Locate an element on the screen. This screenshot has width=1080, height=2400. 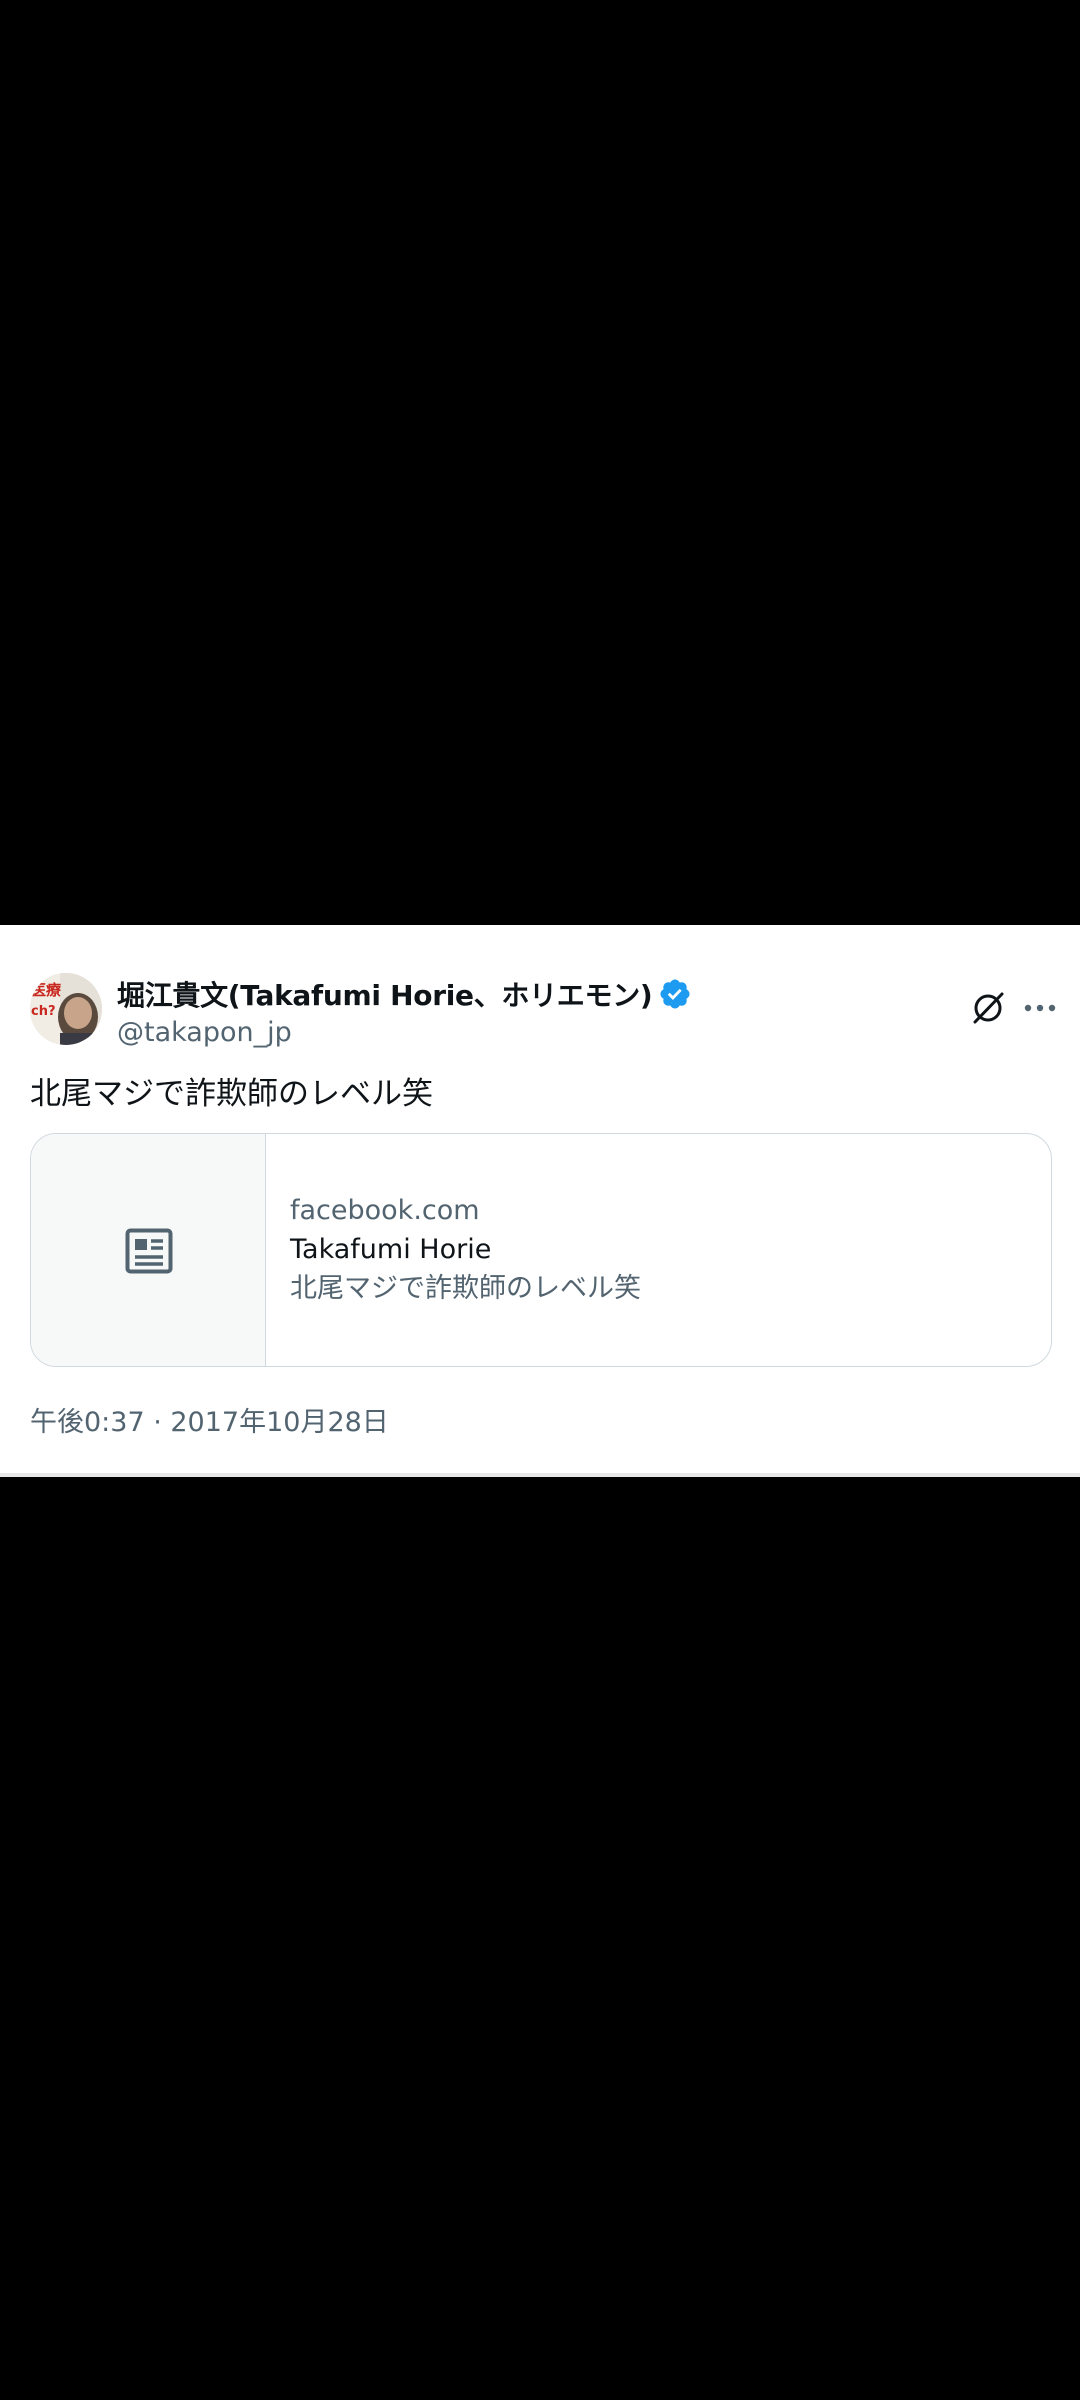
svg-text: ch? is located at coordinates (43, 1011).